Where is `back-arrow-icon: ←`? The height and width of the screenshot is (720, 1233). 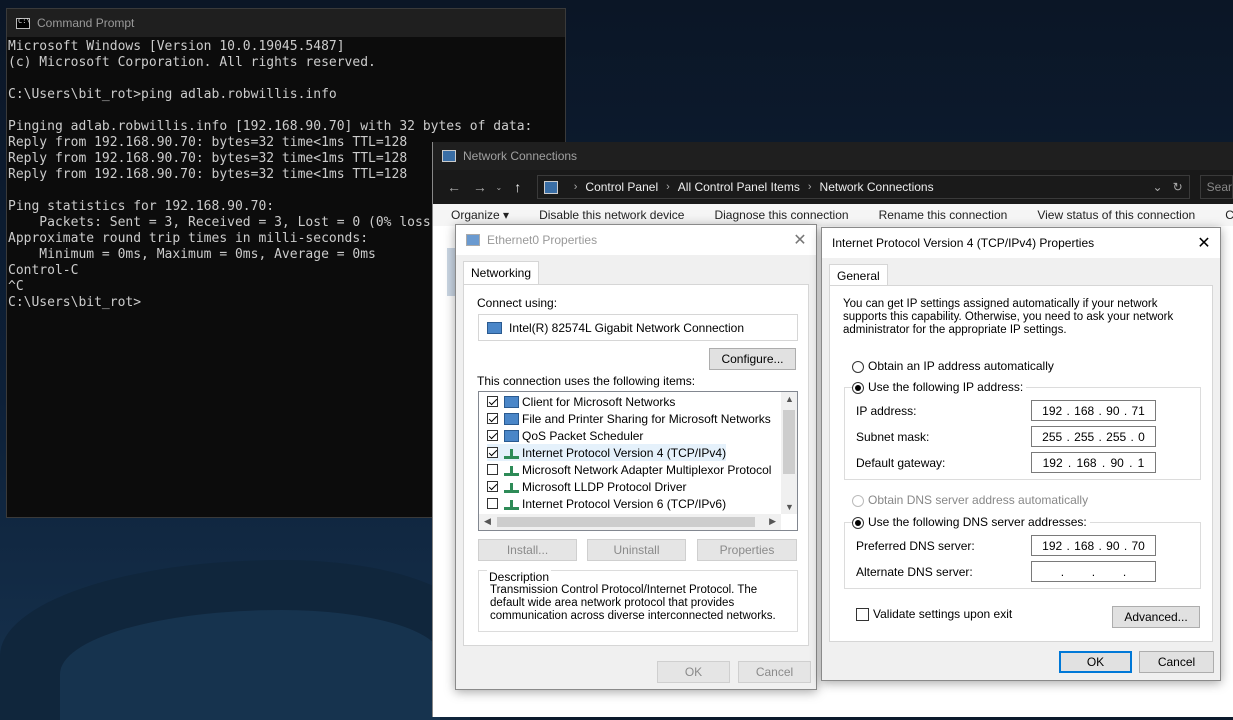
back-arrow-icon: ← is located at coordinates (454, 187).